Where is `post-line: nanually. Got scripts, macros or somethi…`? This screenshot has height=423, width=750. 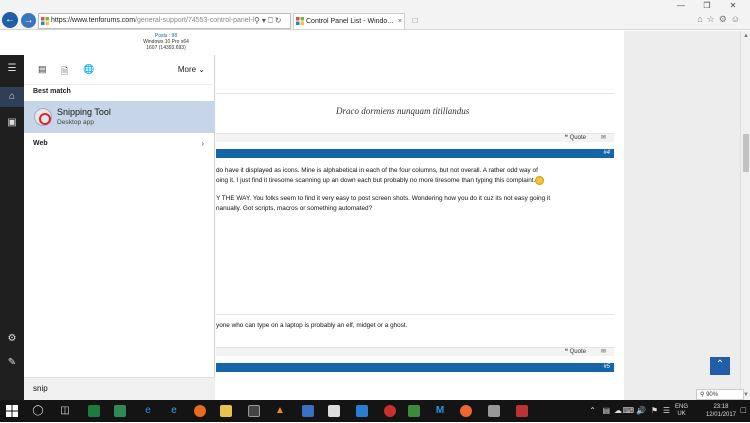
post-line: nanually. Got scripts, macros or somethi… is located at coordinates (294, 209).